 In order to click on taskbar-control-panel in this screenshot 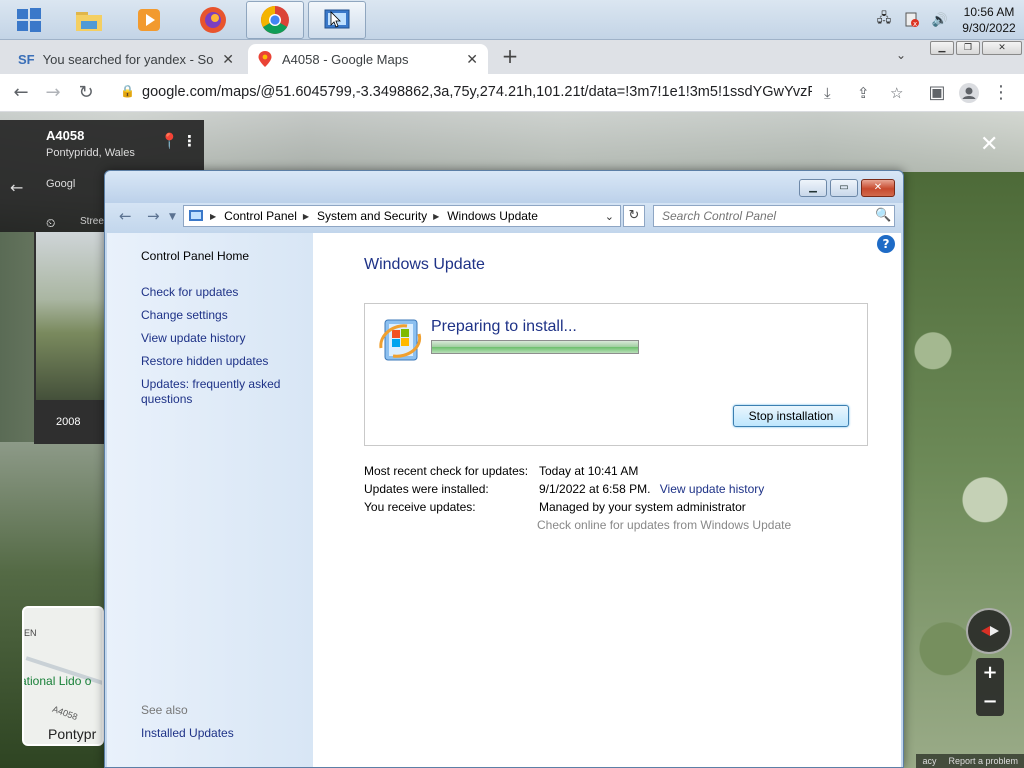, I will do `click(337, 20)`.